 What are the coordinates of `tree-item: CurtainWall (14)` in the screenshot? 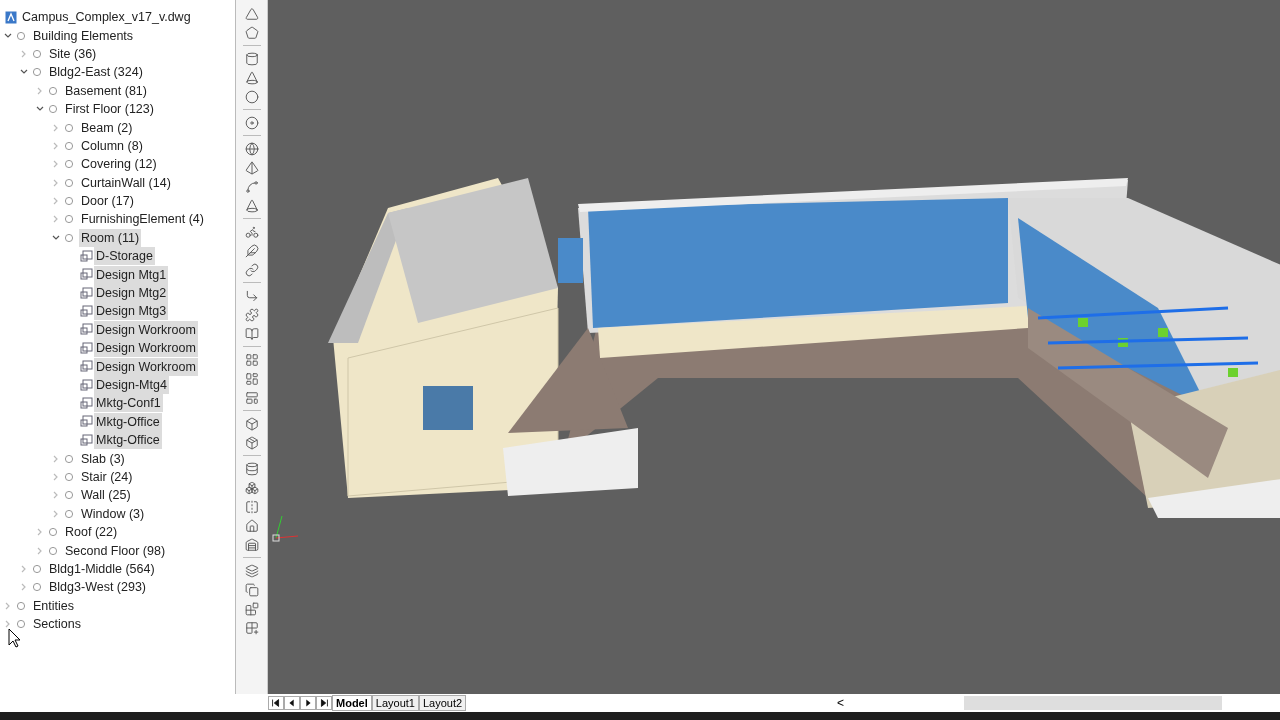 It's located at (126, 182).